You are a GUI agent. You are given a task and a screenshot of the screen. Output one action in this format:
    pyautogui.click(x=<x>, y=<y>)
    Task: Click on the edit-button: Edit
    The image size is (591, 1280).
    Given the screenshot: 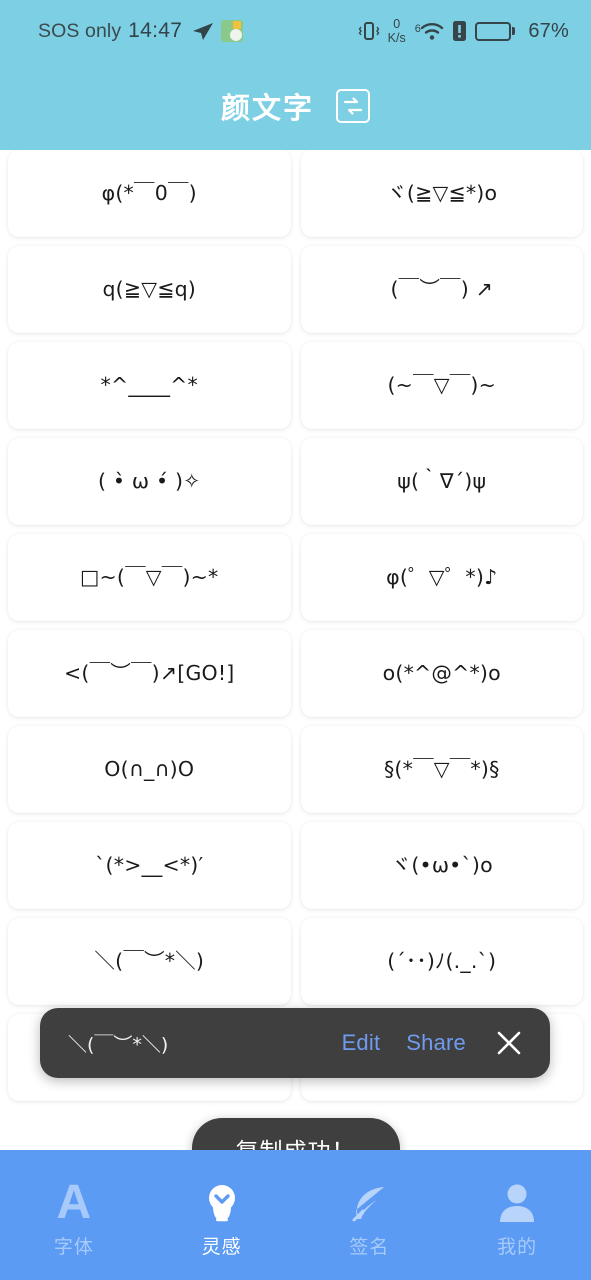 What is the action you would take?
    pyautogui.click(x=361, y=1043)
    